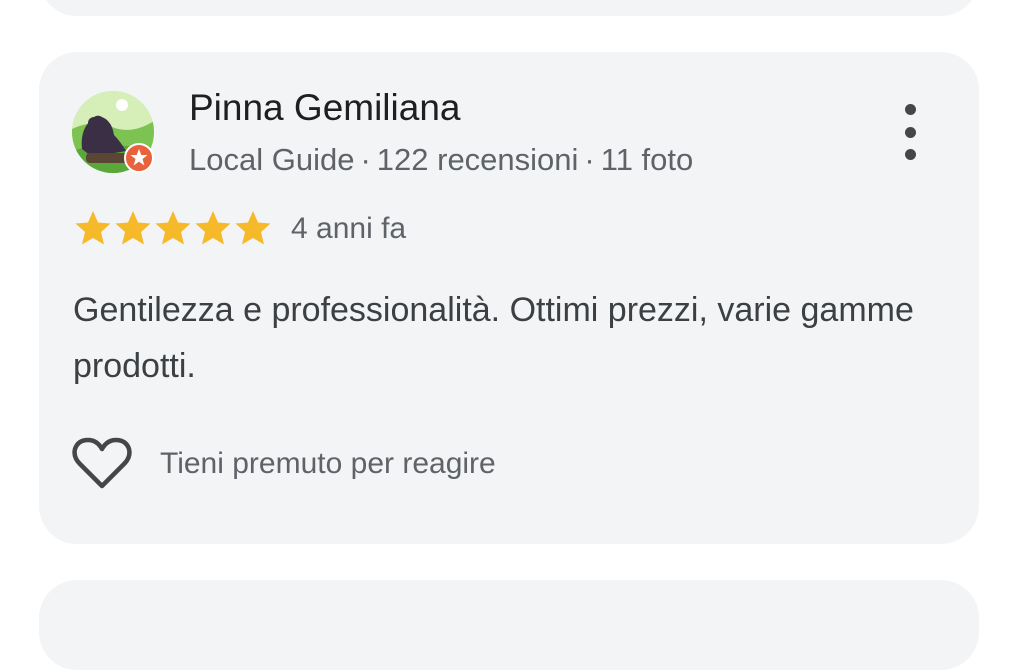 The image size is (1024, 670). What do you see at coordinates (272, 159) in the screenshot?
I see `author-role: Local Guide` at bounding box center [272, 159].